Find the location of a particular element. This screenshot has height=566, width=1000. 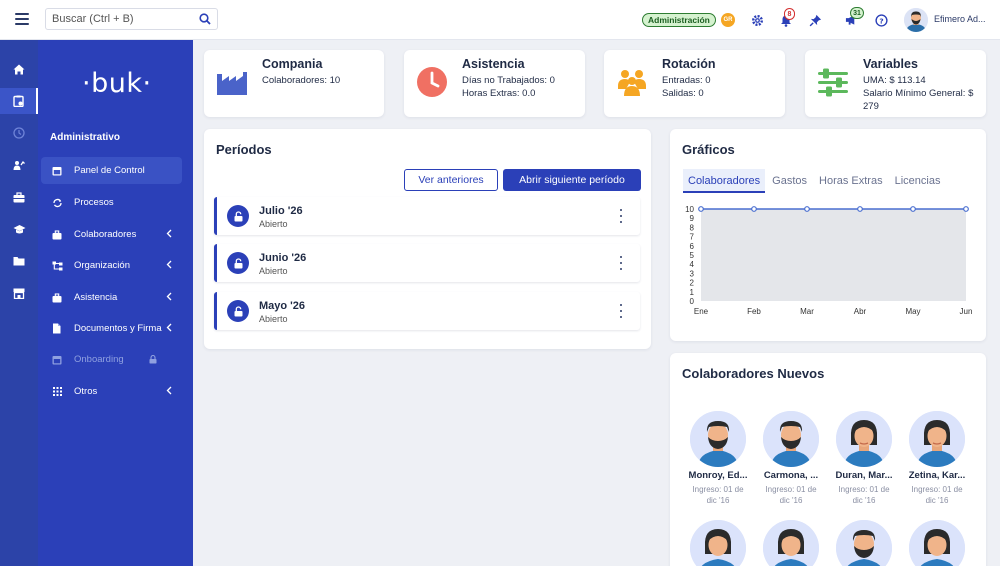

sidebar-item-panel-de-control: Panel de Control is located at coordinates (111, 170).